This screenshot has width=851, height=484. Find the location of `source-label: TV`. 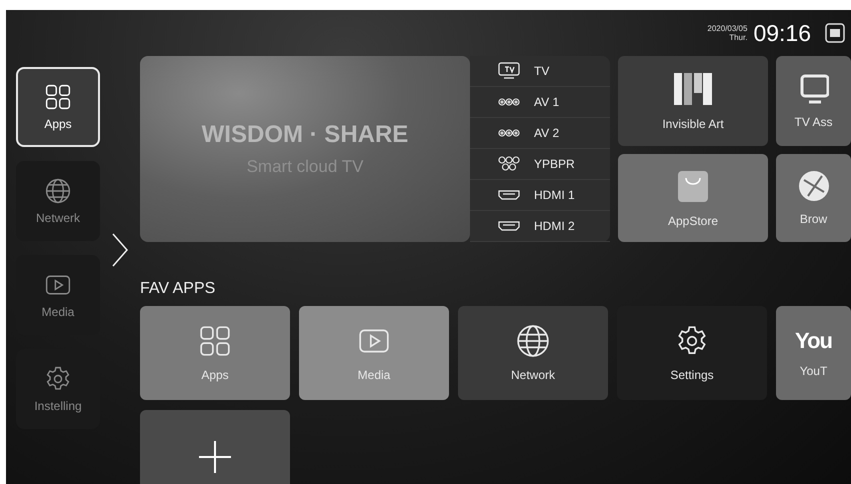

source-label: TV is located at coordinates (542, 71).